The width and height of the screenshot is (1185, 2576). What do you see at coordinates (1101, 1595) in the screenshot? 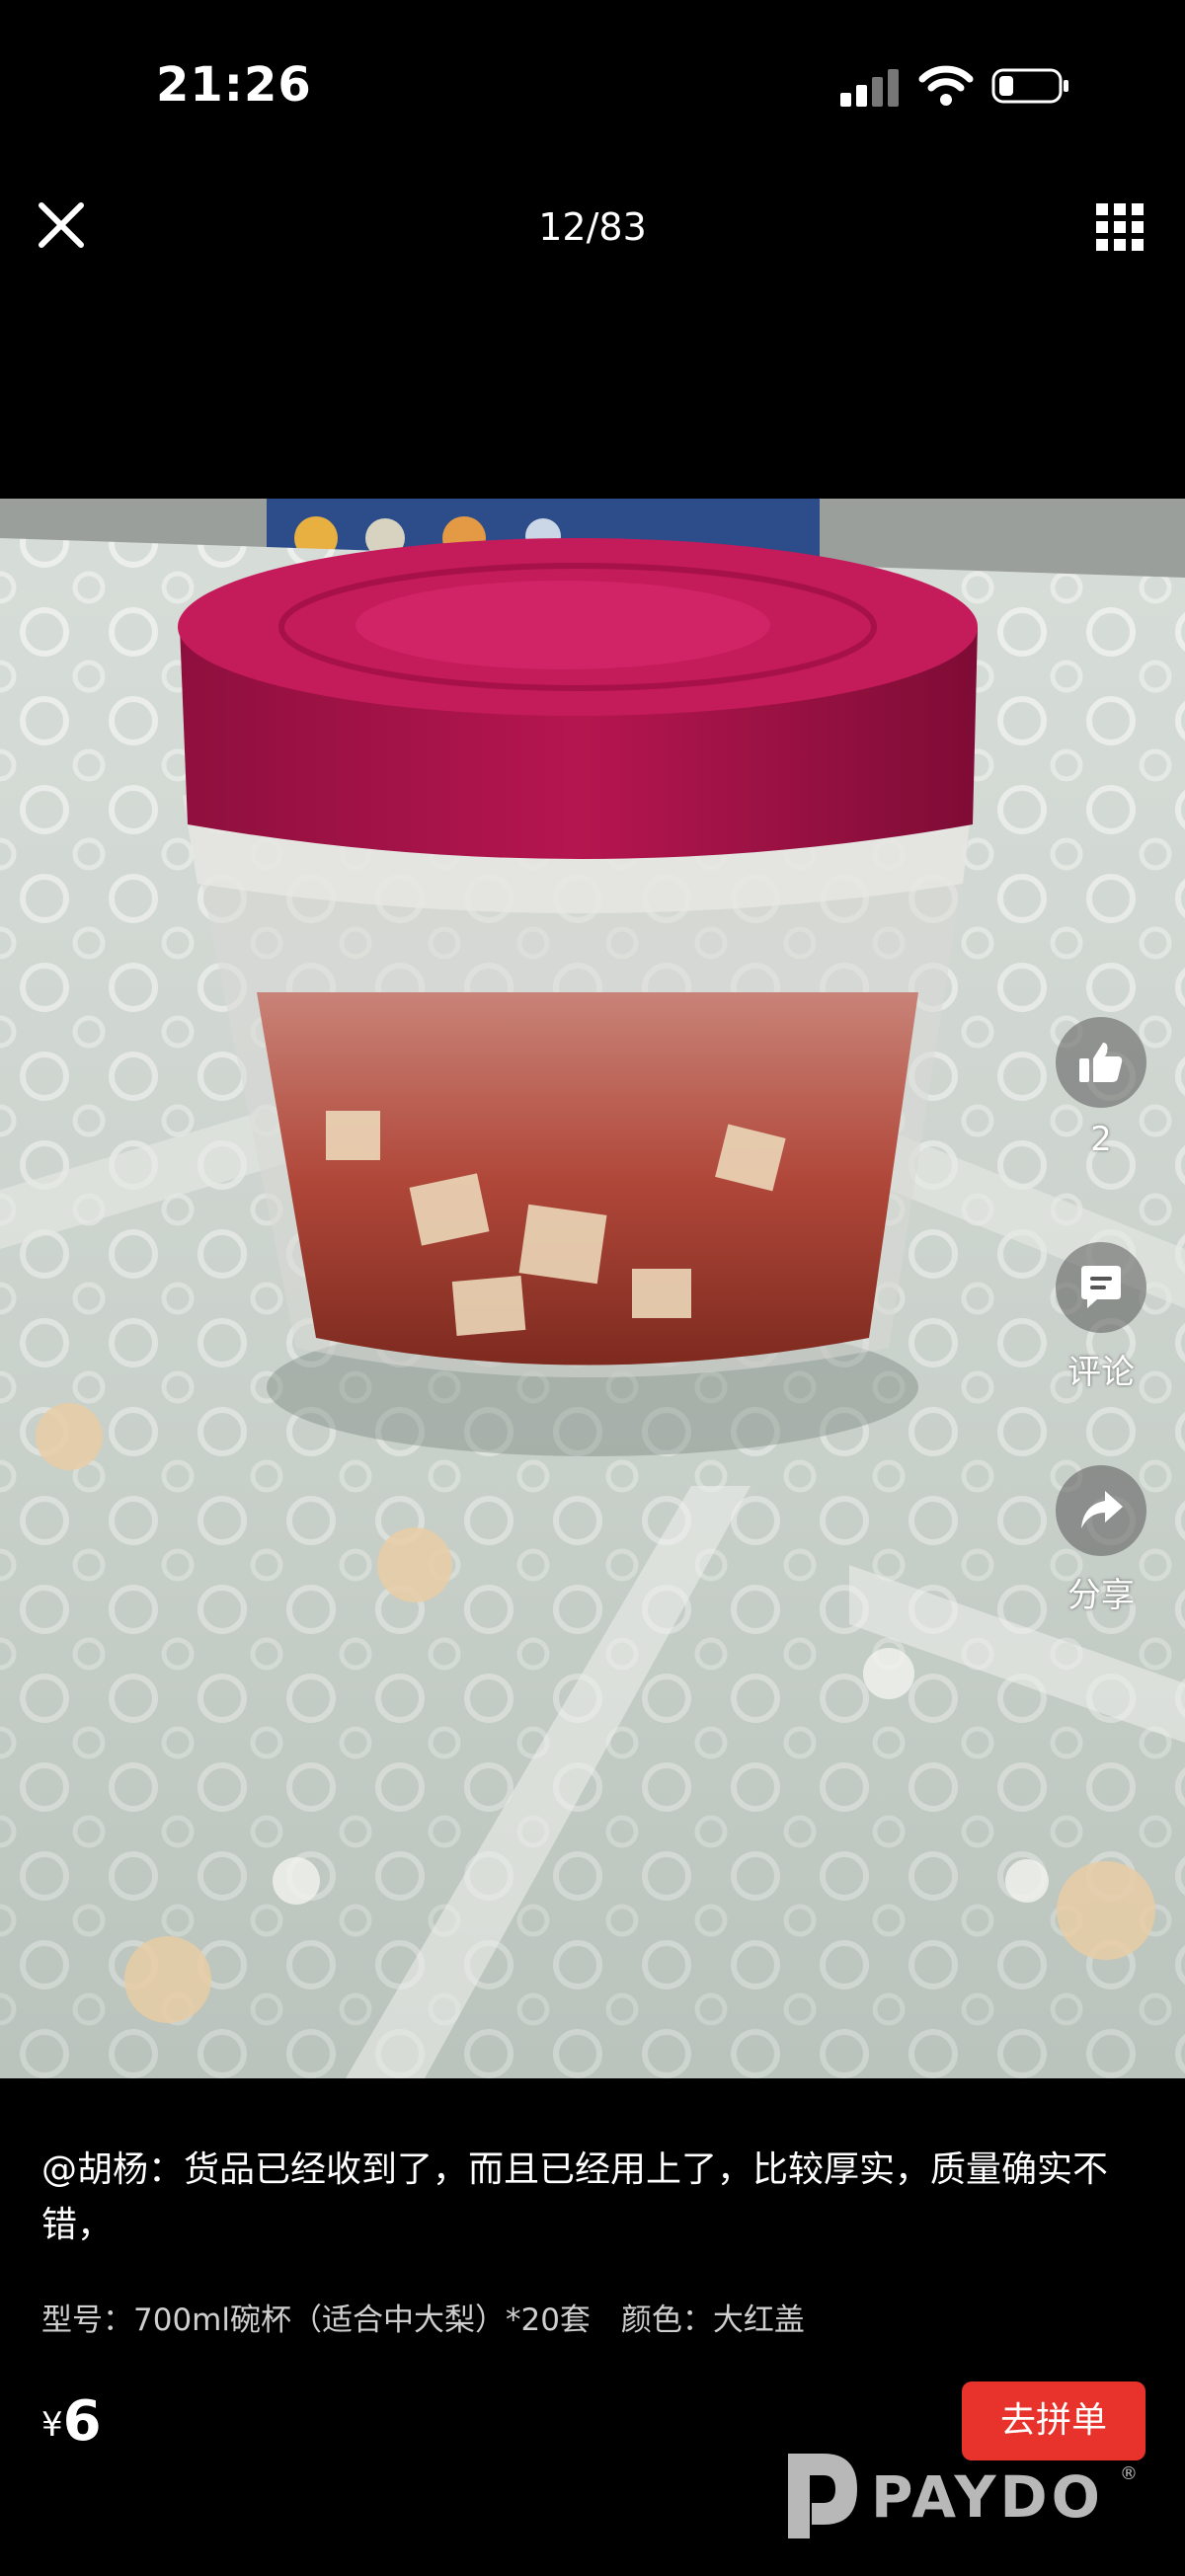
I see `share-label: 分享` at bounding box center [1101, 1595].